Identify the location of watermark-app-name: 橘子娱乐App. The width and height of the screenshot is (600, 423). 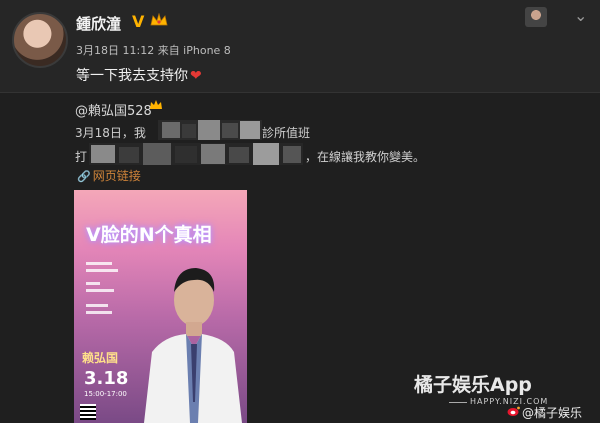
(473, 385).